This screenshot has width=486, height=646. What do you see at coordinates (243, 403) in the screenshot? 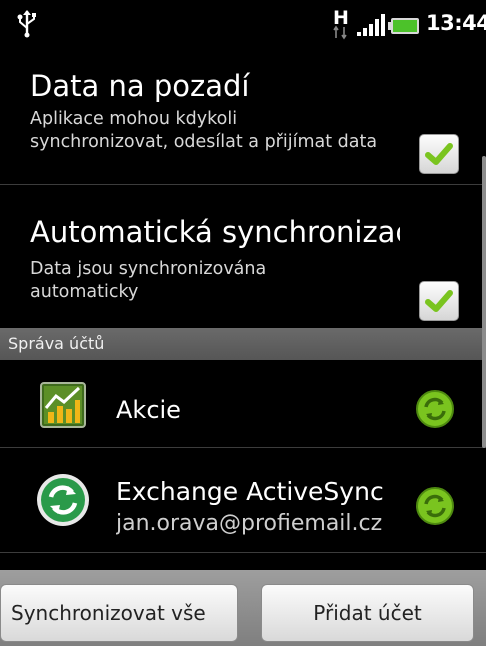
I see `account-row-akcie: Akcie` at bounding box center [243, 403].